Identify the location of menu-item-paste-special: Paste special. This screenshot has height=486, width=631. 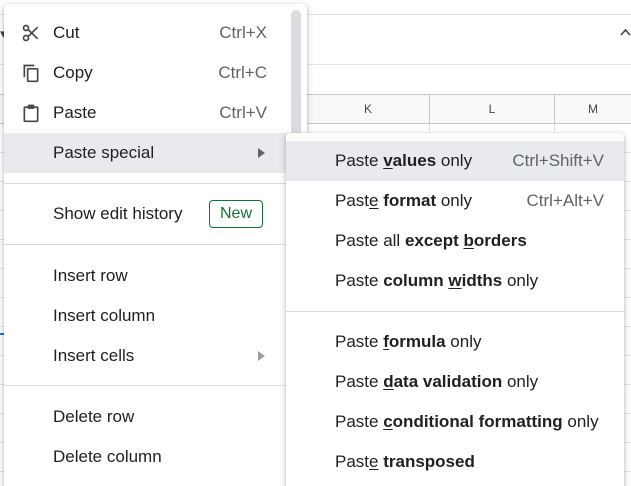
(155, 153).